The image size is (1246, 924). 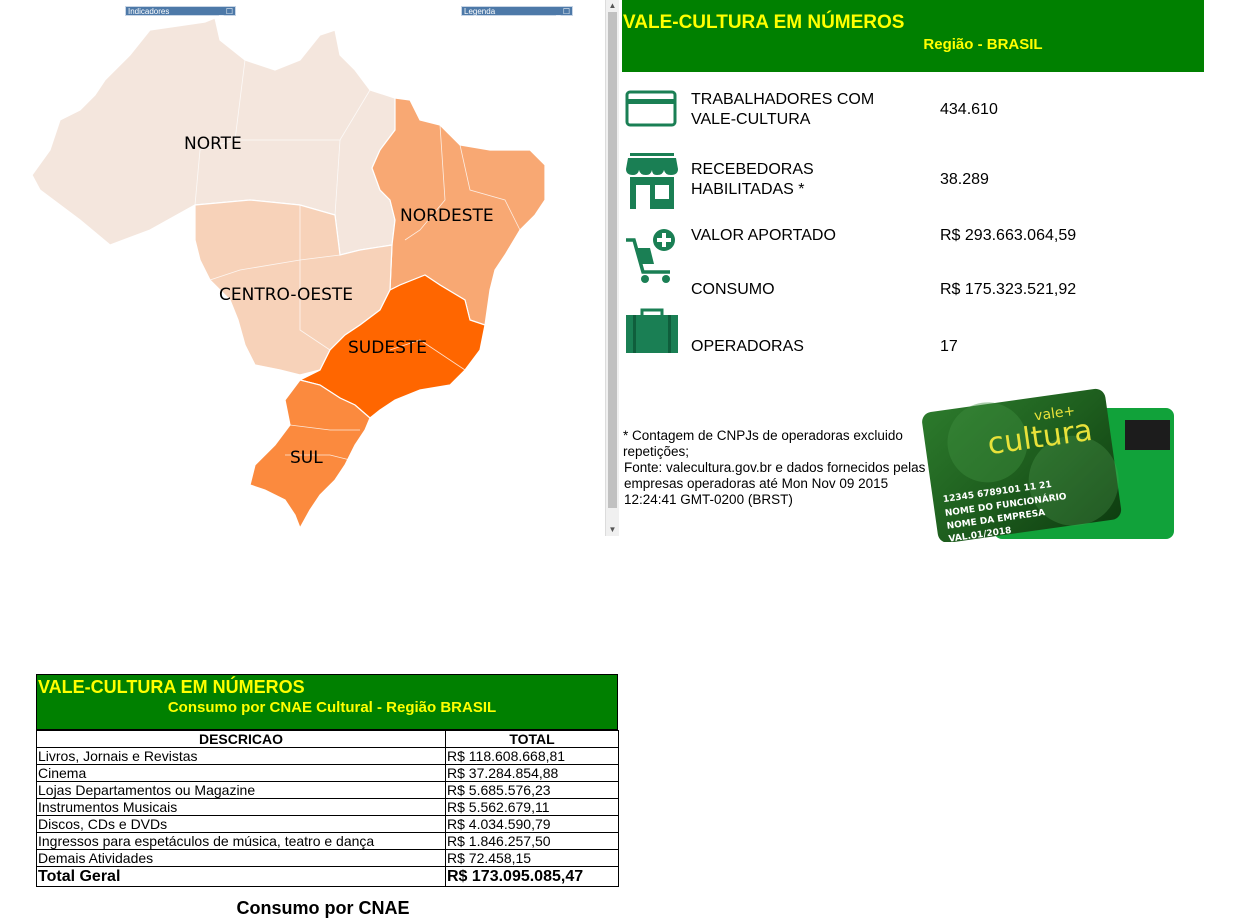 I want to click on credit-card-icon, so click(x=651, y=108).